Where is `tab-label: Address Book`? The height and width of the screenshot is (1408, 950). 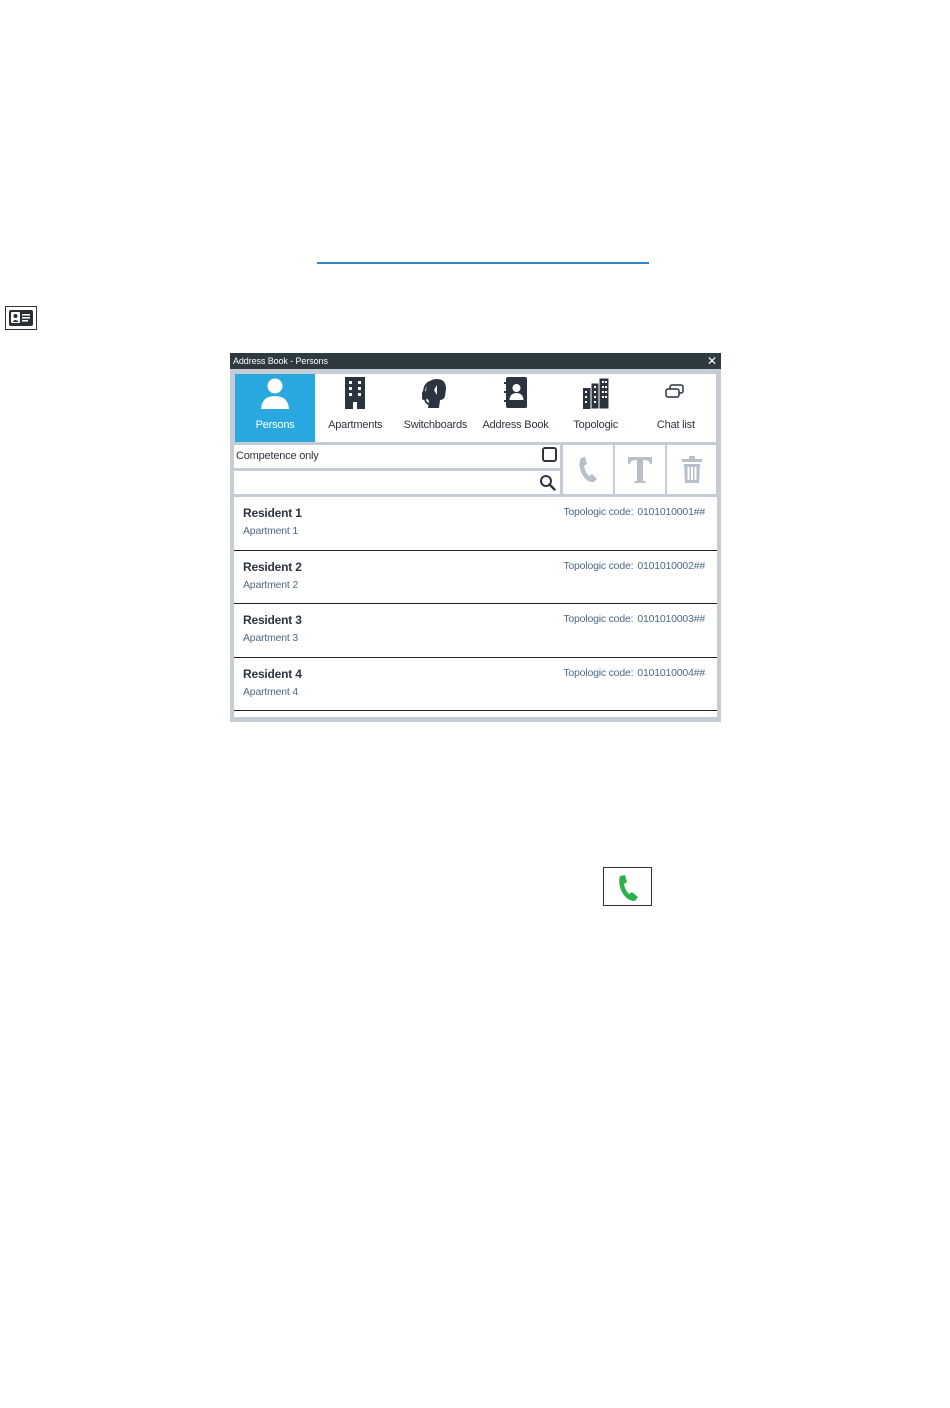
tab-label: Address Book is located at coordinates (515, 425).